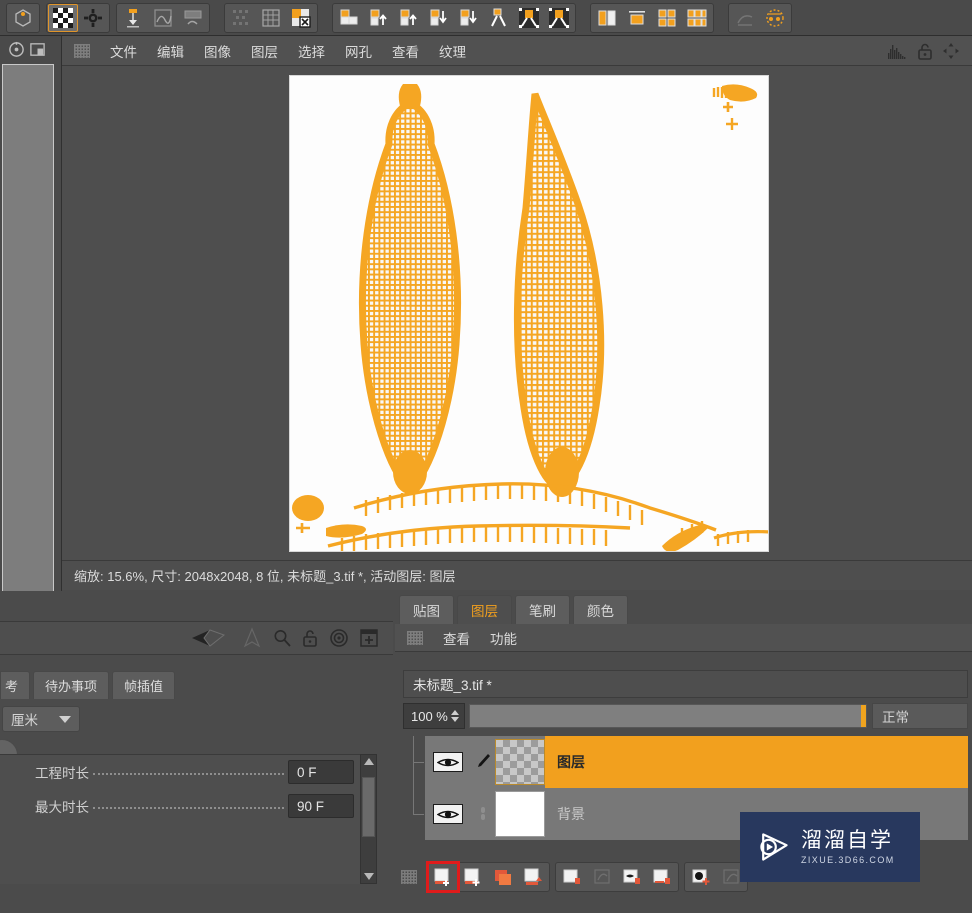 This screenshot has width=972, height=913. Describe the element at coordinates (144, 685) in the screenshot. I see `tab-frame-interp: 帧插值` at that location.